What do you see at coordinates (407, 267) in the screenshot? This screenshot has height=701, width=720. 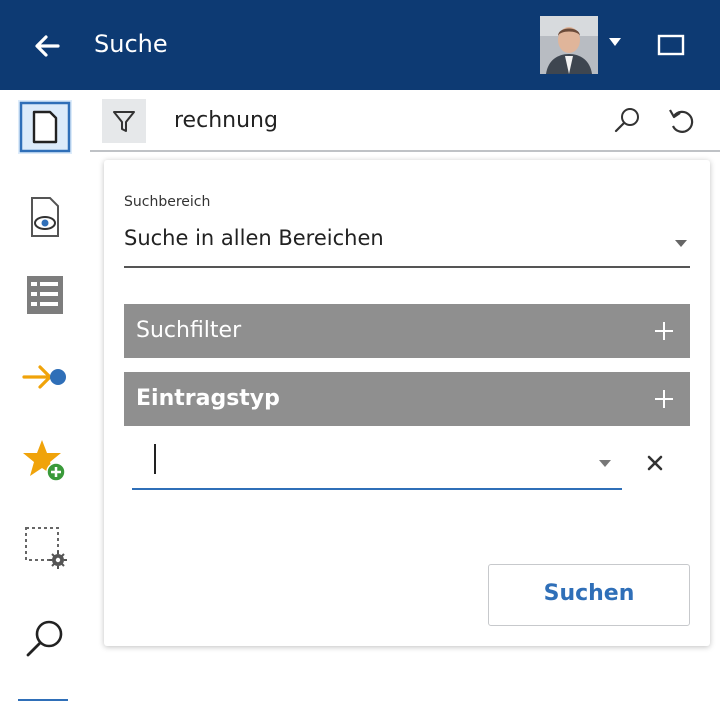 I see `search-area-underline` at bounding box center [407, 267].